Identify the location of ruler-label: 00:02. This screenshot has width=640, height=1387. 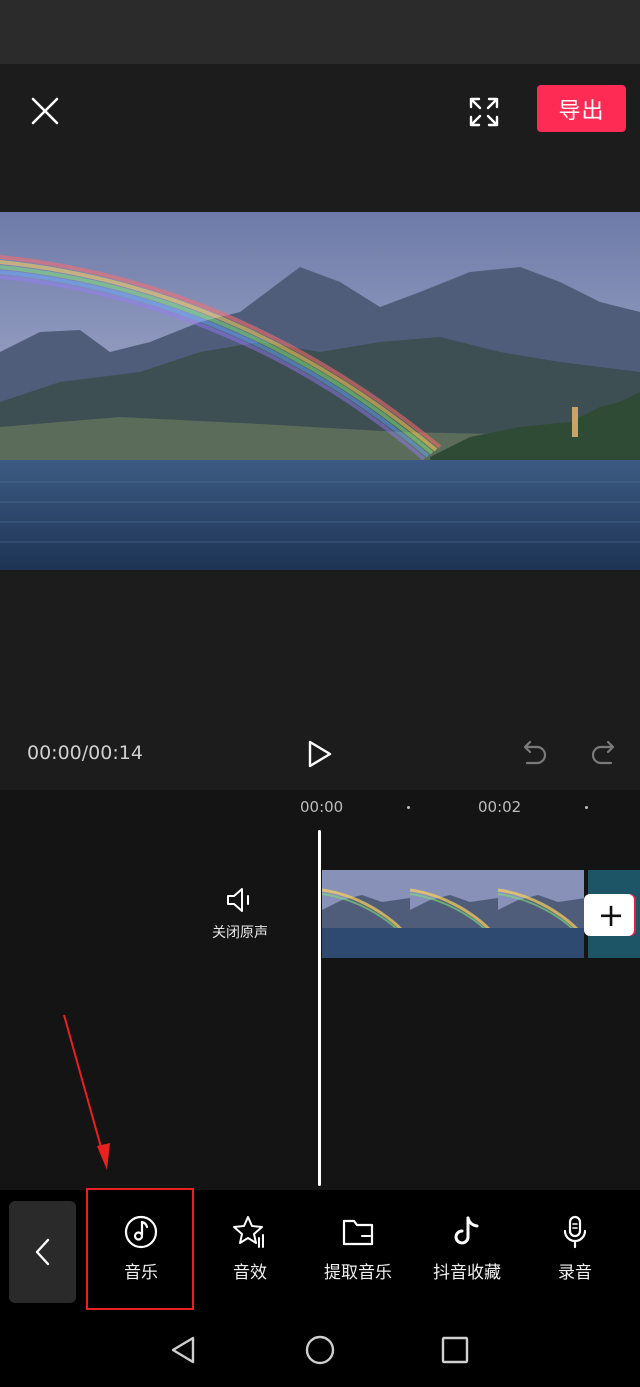
(500, 807).